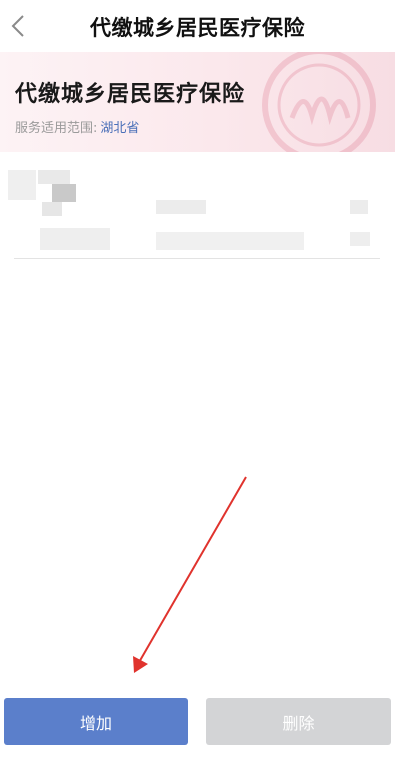 The width and height of the screenshot is (395, 760). I want to click on blurred-id-number, so click(230, 241).